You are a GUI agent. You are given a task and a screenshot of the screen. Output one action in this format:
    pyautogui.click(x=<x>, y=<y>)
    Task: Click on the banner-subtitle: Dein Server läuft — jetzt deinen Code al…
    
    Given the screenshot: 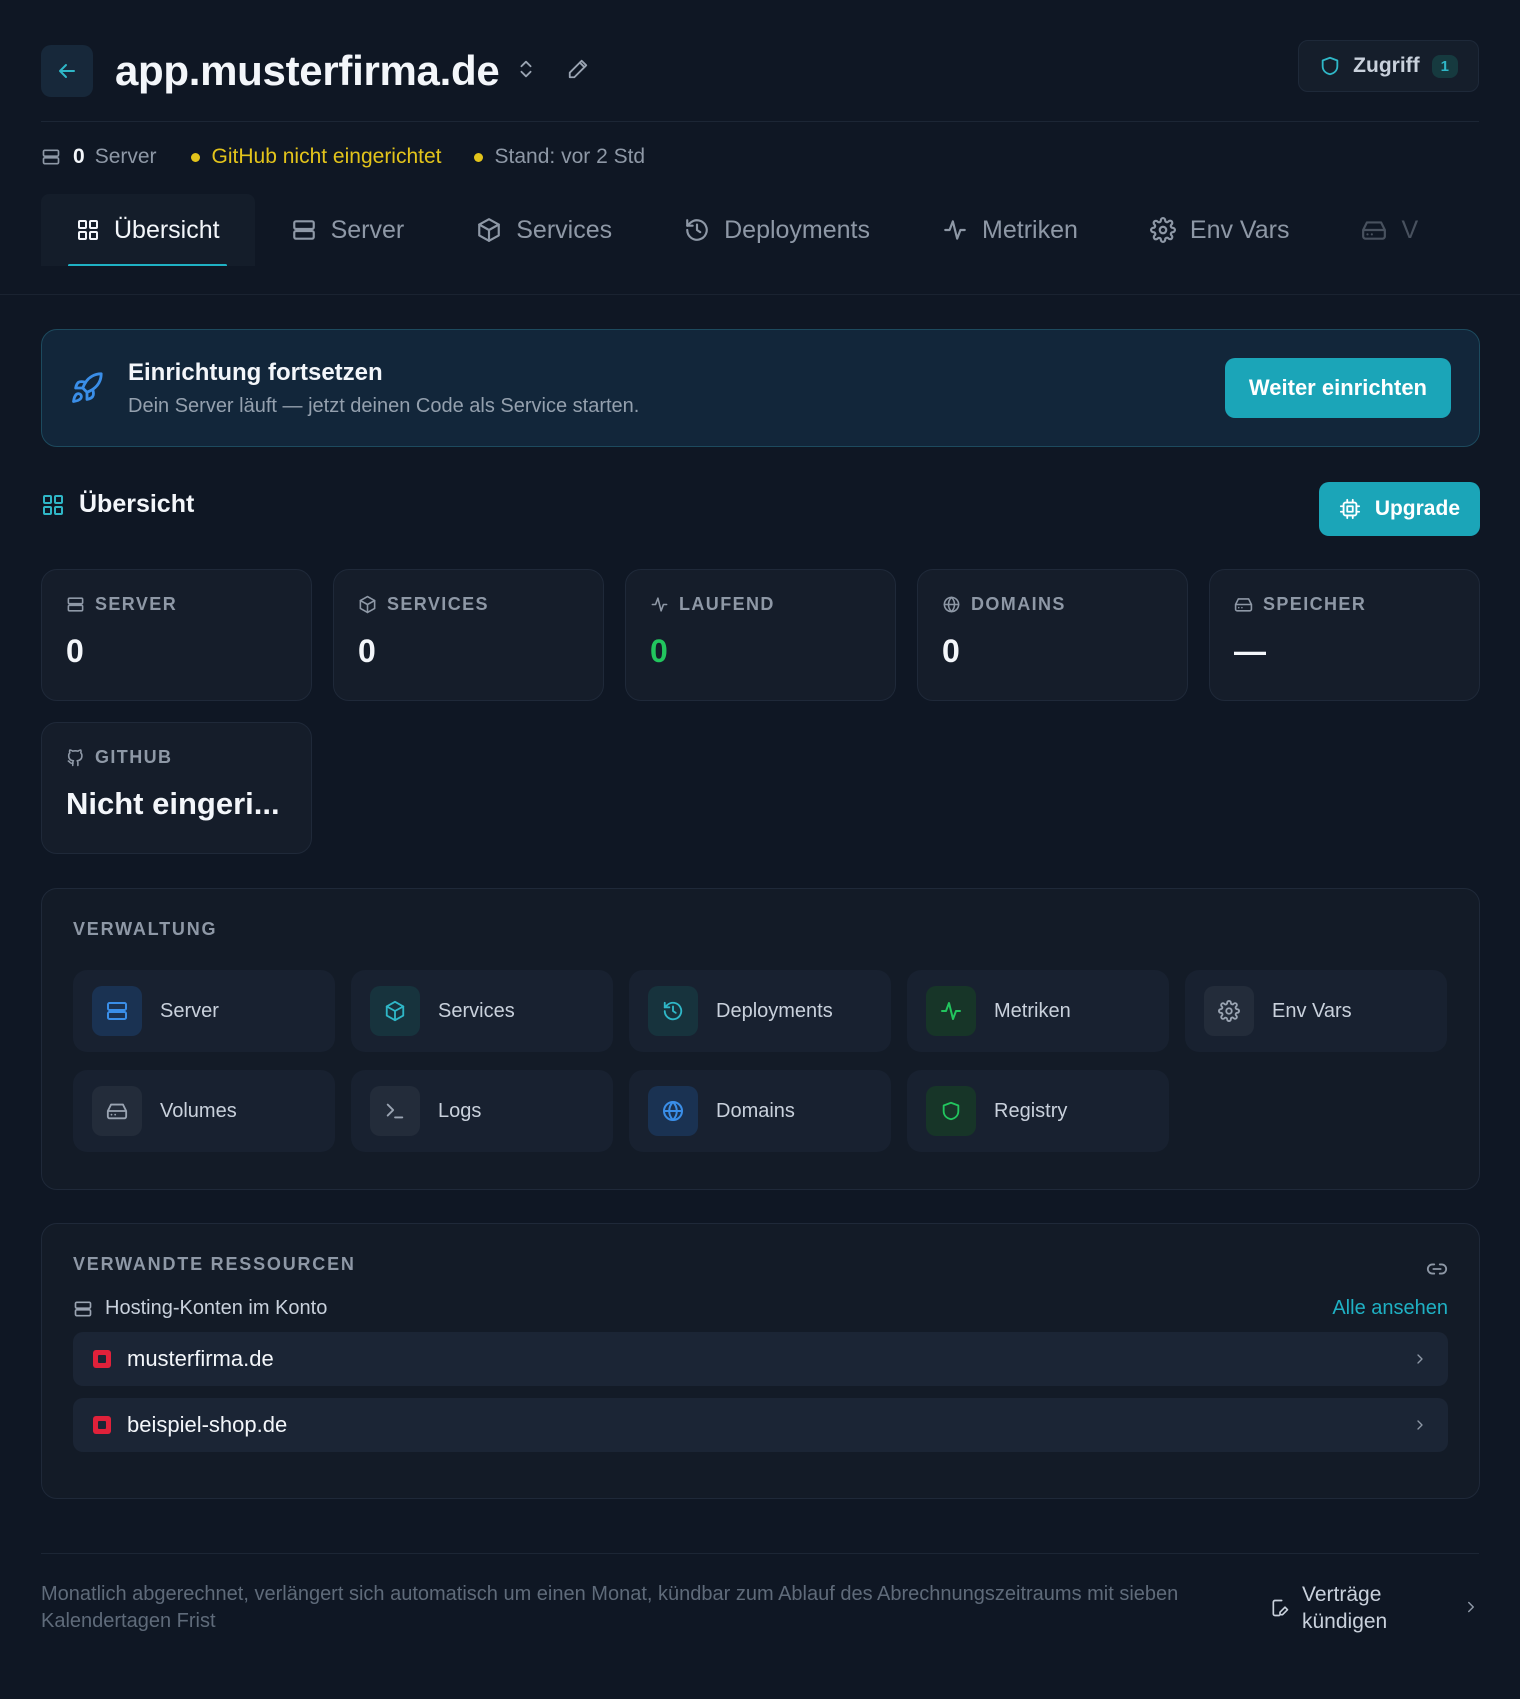 What is the action you would take?
    pyautogui.click(x=384, y=405)
    